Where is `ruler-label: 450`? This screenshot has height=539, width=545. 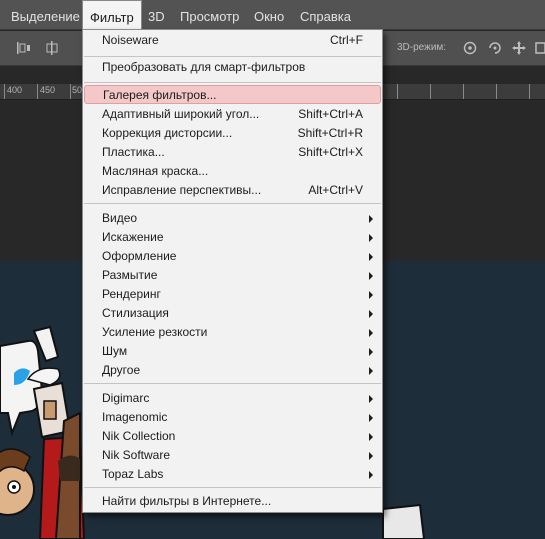
ruler-label: 450 is located at coordinates (48, 90).